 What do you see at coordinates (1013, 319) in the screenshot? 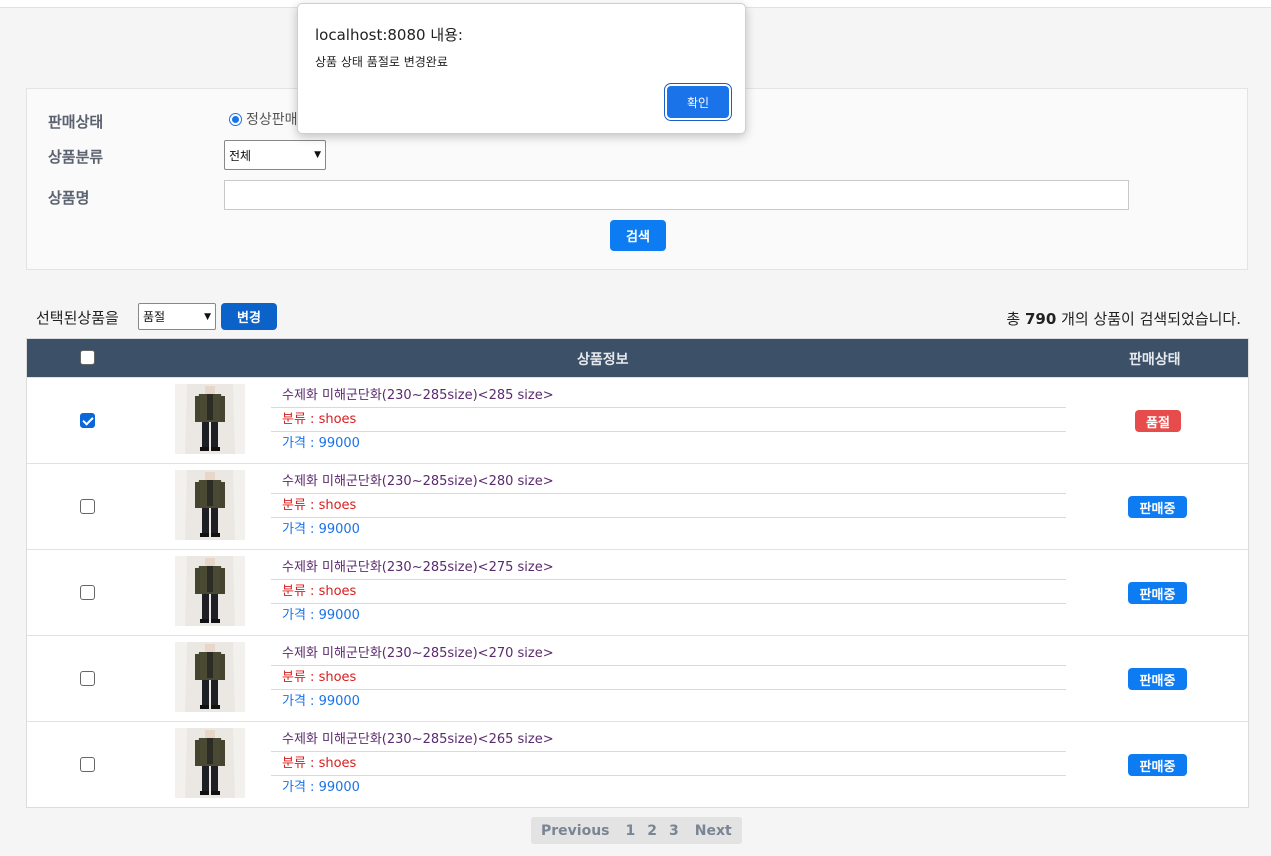
I see `total-prefix: 총` at bounding box center [1013, 319].